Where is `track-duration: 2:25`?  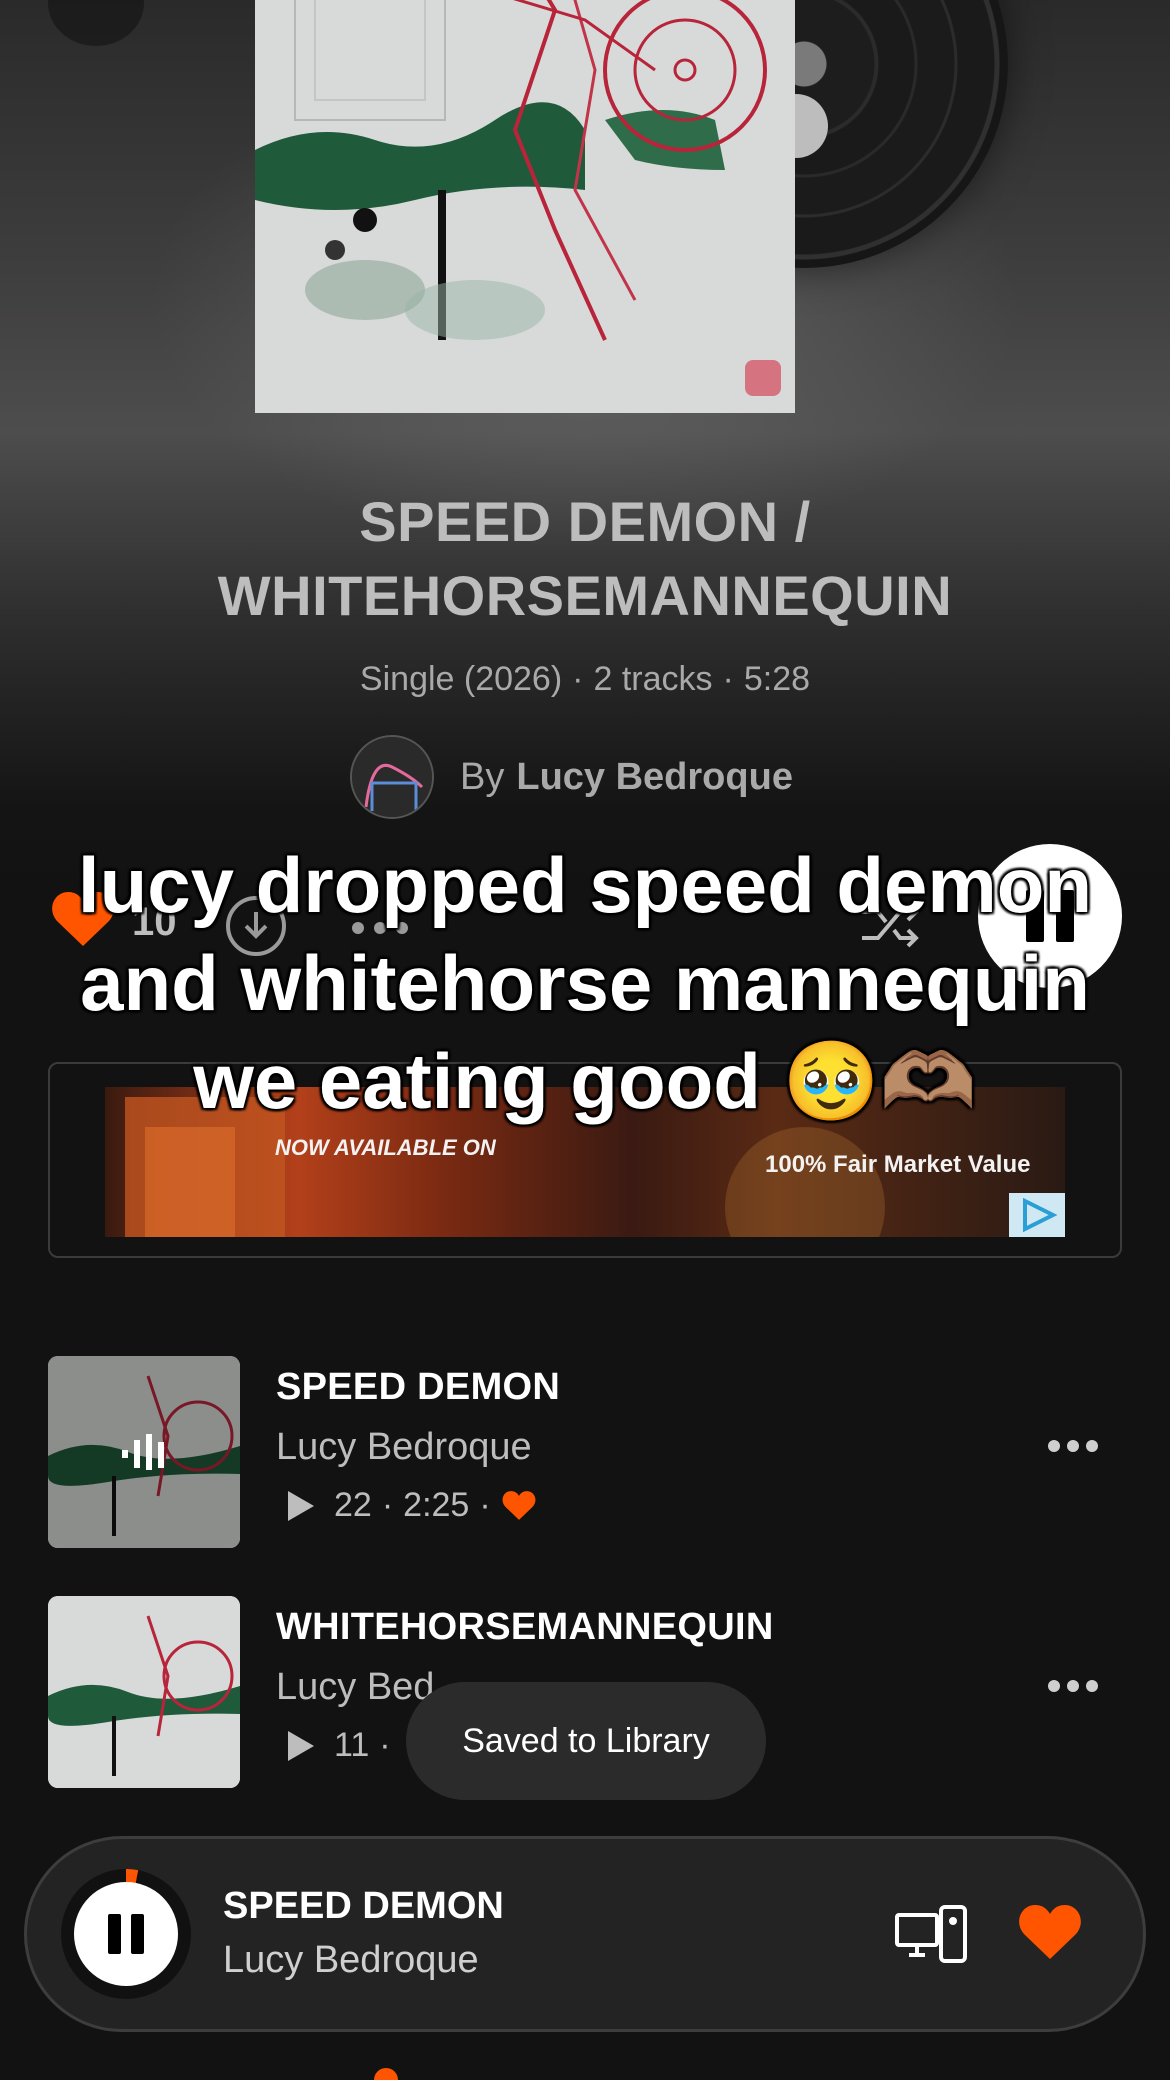 track-duration: 2:25 is located at coordinates (436, 1505).